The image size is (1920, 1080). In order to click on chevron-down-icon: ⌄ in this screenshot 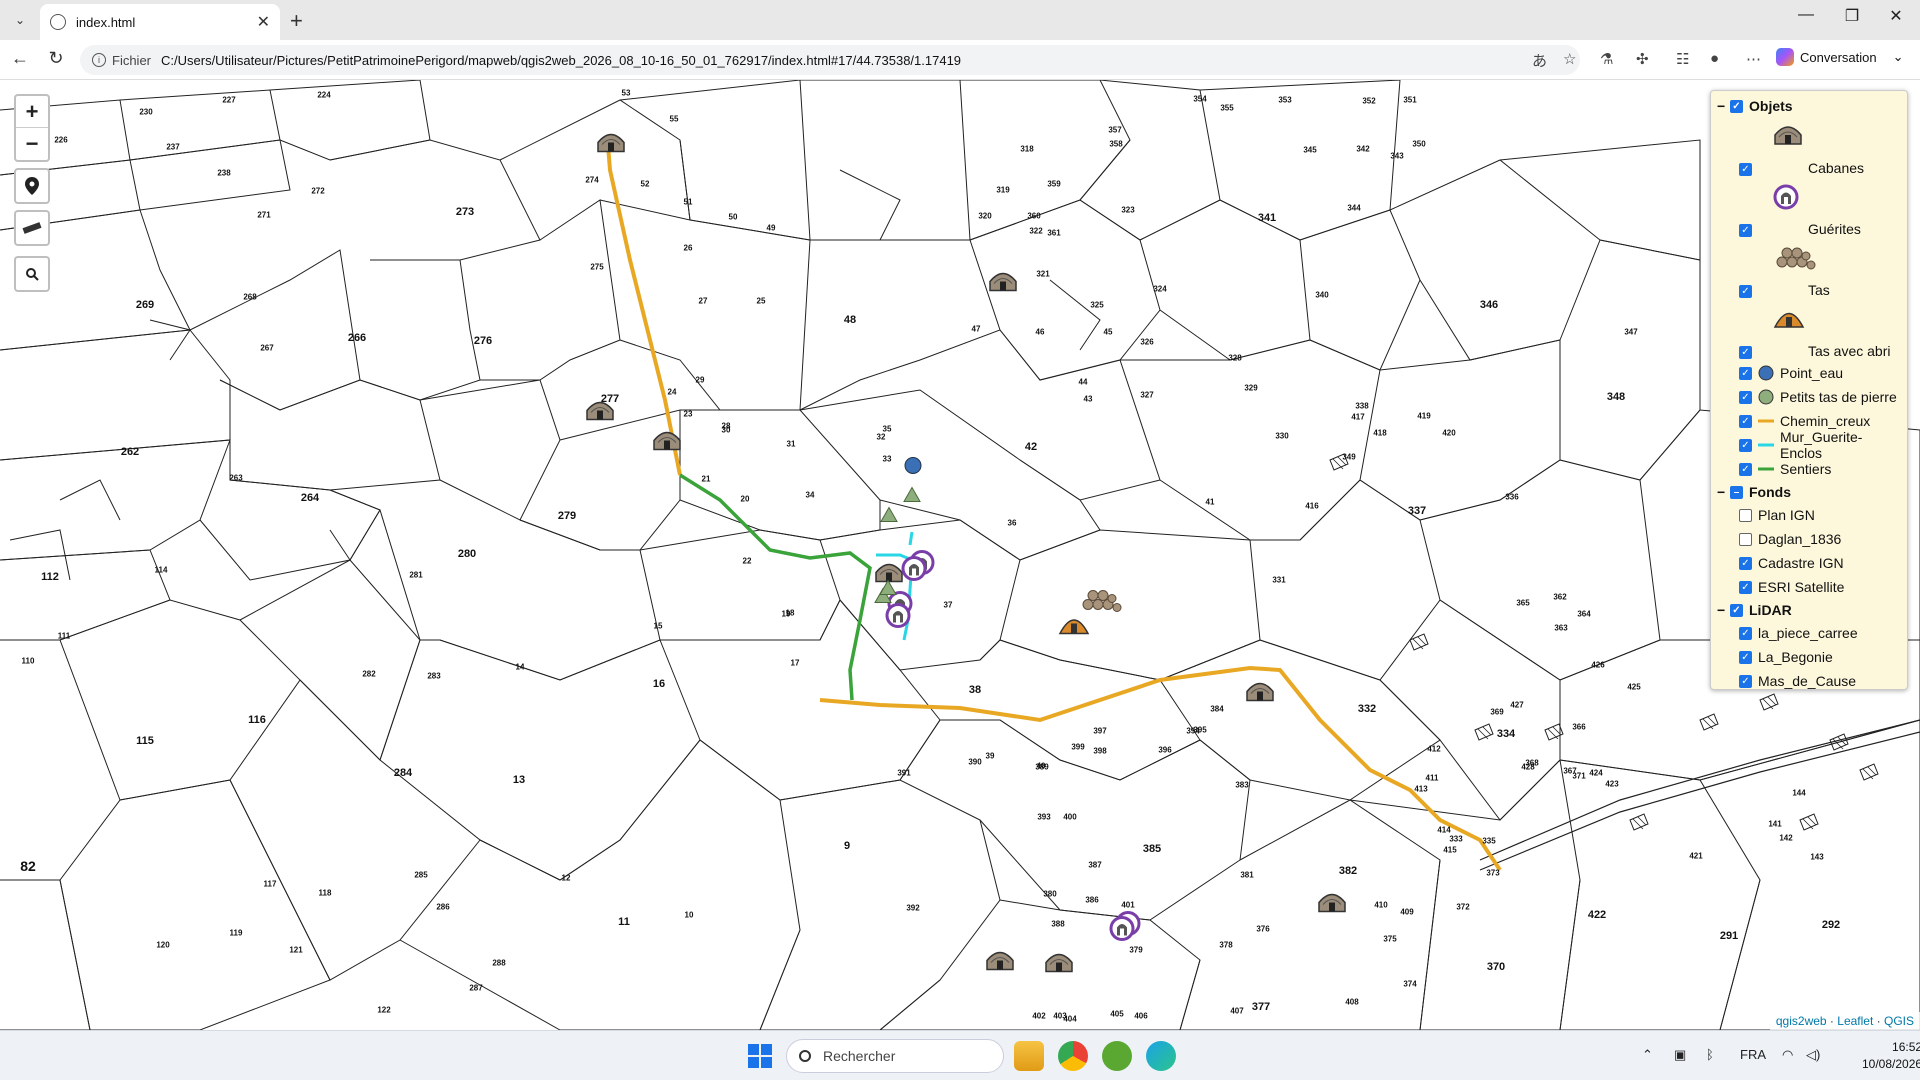, I will do `click(1898, 57)`.